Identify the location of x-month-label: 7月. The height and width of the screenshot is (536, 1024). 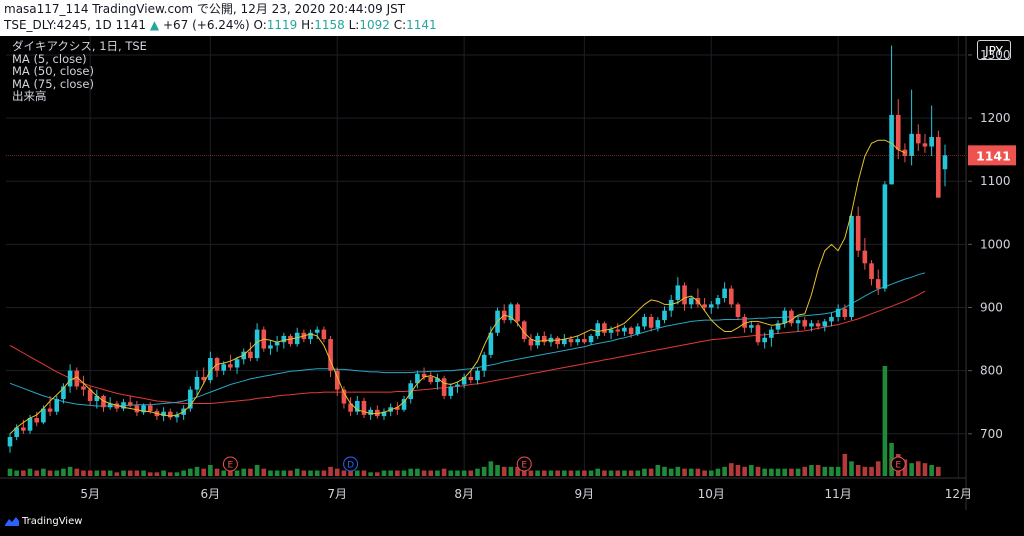
(337, 494).